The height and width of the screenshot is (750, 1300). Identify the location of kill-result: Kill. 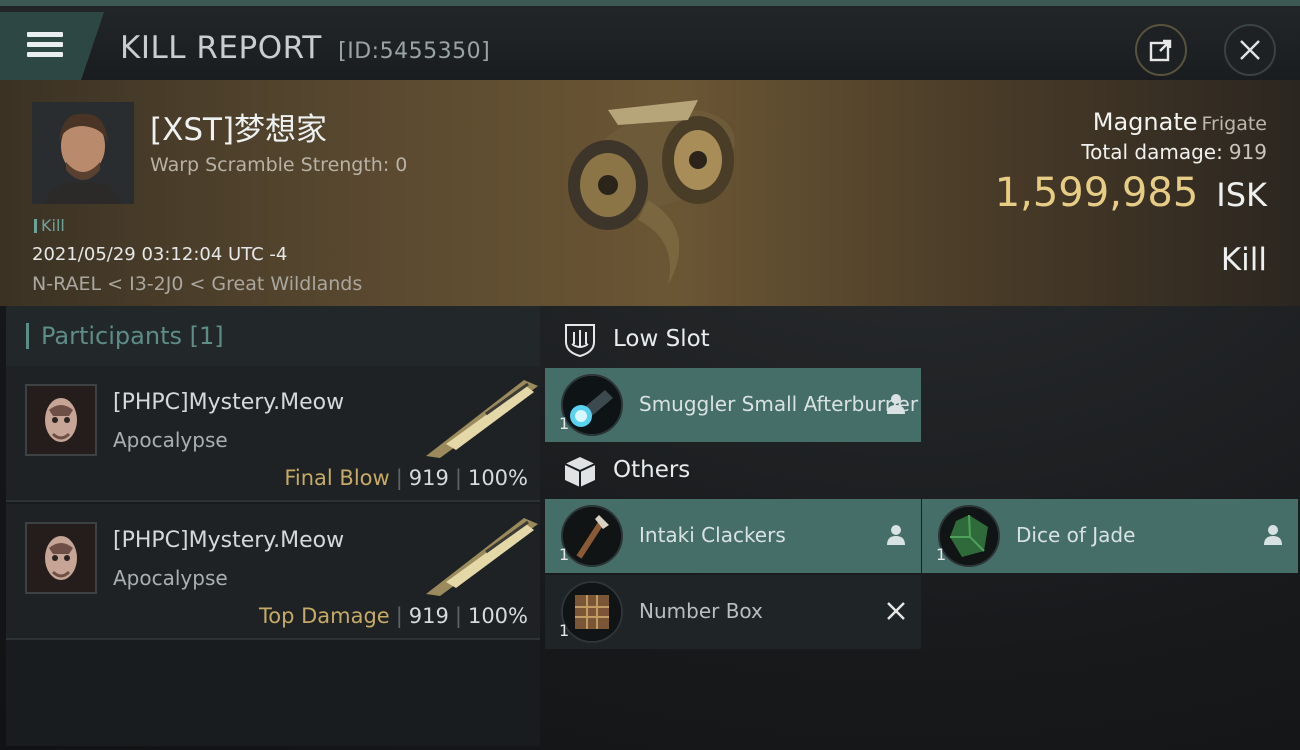
(1243, 260).